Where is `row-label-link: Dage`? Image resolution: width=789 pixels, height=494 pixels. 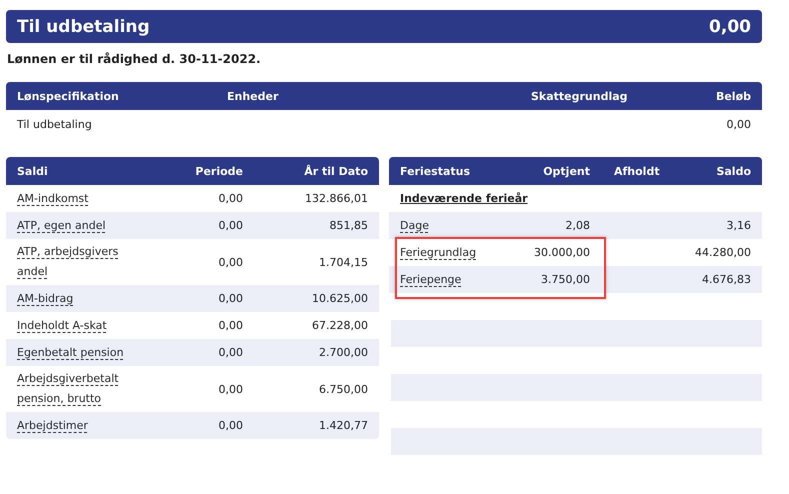
row-label-link: Dage is located at coordinates (414, 226).